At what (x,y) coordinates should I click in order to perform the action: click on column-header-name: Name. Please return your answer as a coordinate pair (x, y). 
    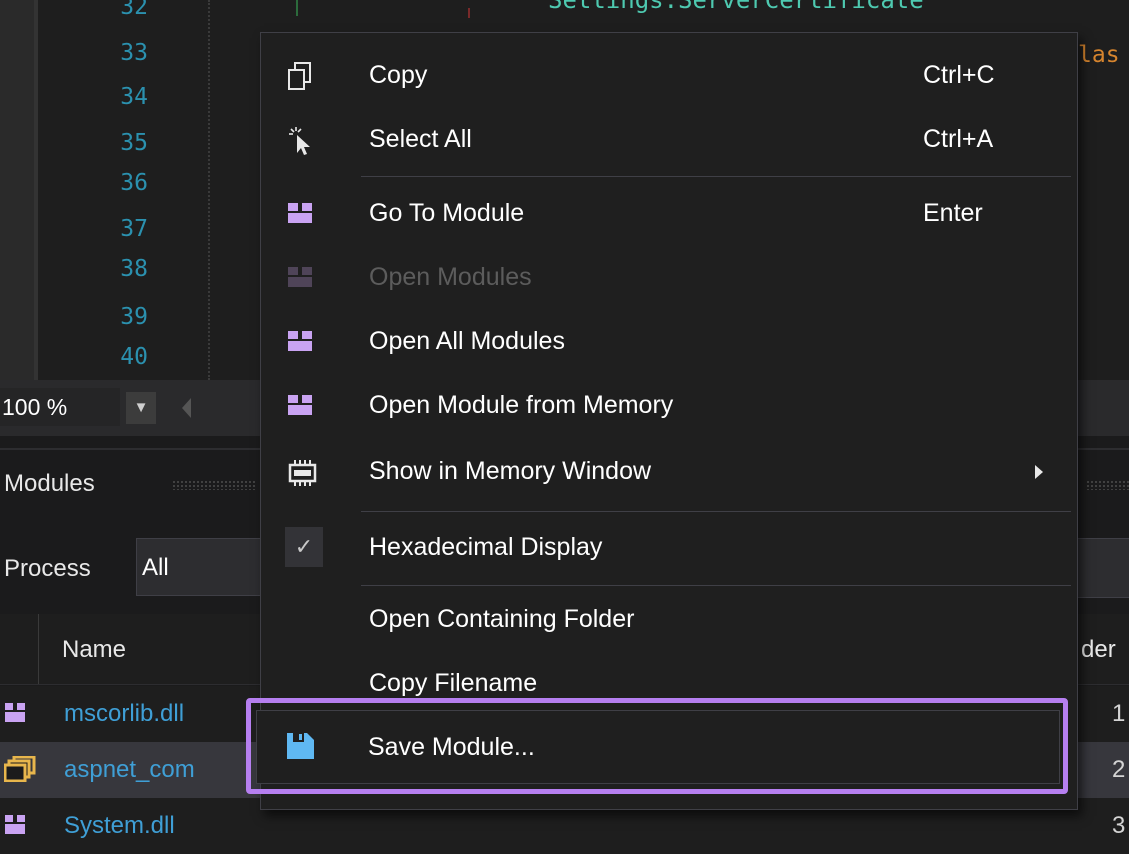
    Looking at the image, I should click on (94, 650).